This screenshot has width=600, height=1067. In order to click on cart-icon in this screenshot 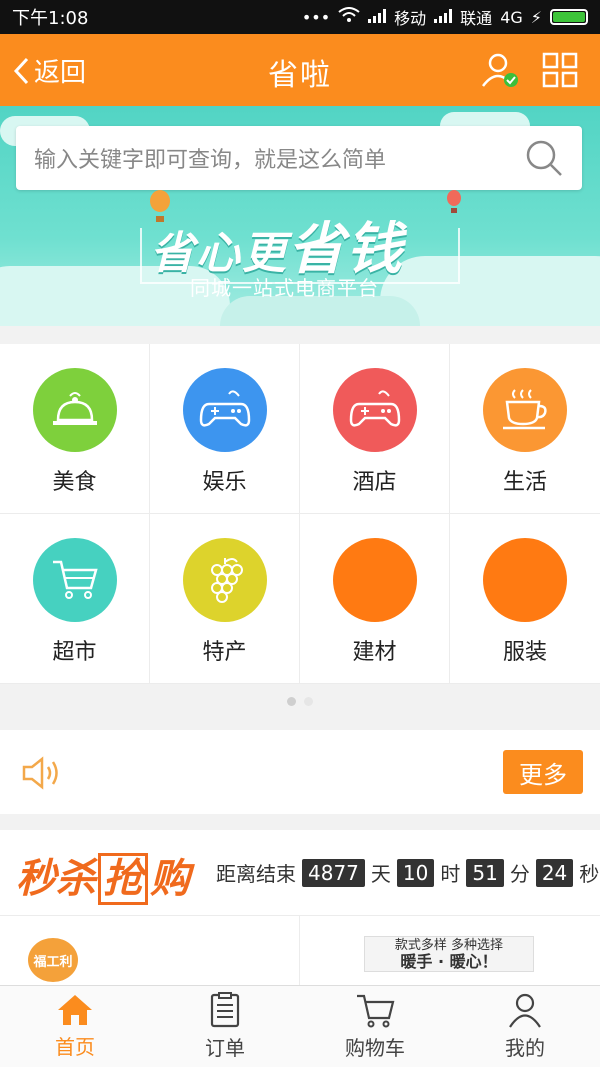, I will do `click(376, 1011)`.